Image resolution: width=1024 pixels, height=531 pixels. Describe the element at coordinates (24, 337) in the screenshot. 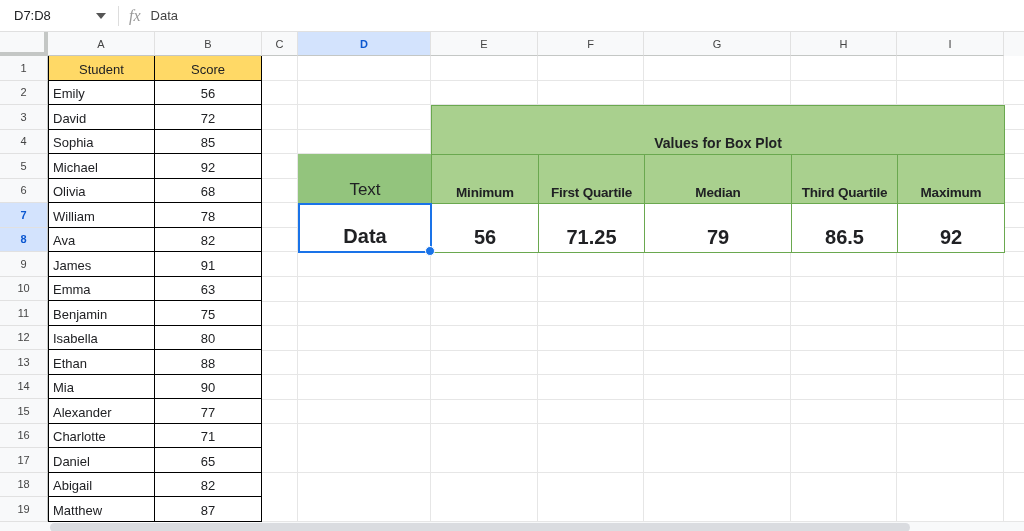

I see `row-header: 12` at that location.